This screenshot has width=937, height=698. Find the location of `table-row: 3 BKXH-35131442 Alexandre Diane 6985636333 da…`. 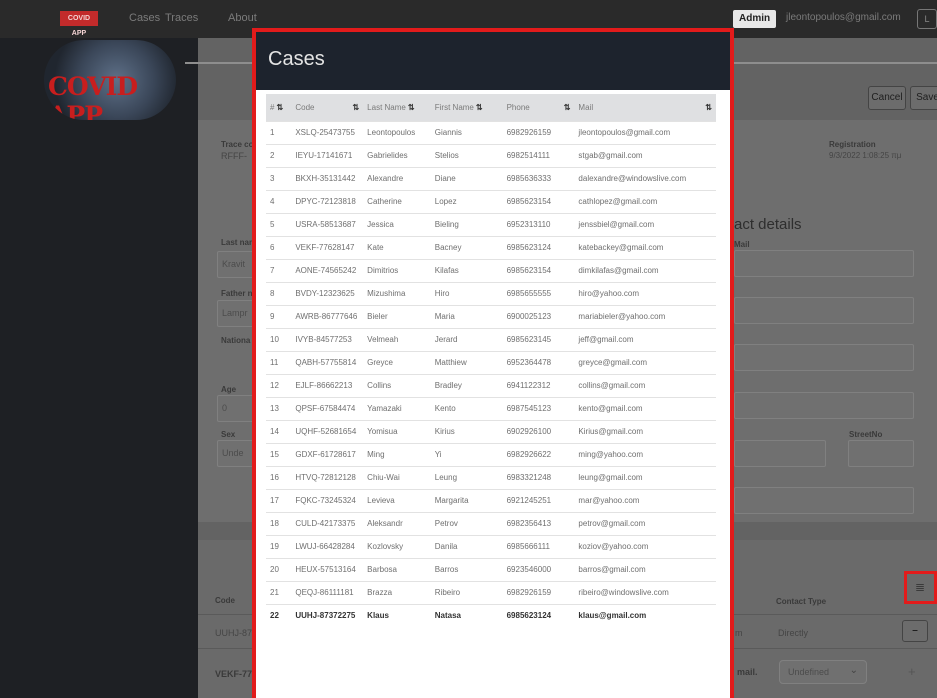

table-row: 3 BKXH-35131442 Alexandre Diane 6985636333 da… is located at coordinates (491, 178).